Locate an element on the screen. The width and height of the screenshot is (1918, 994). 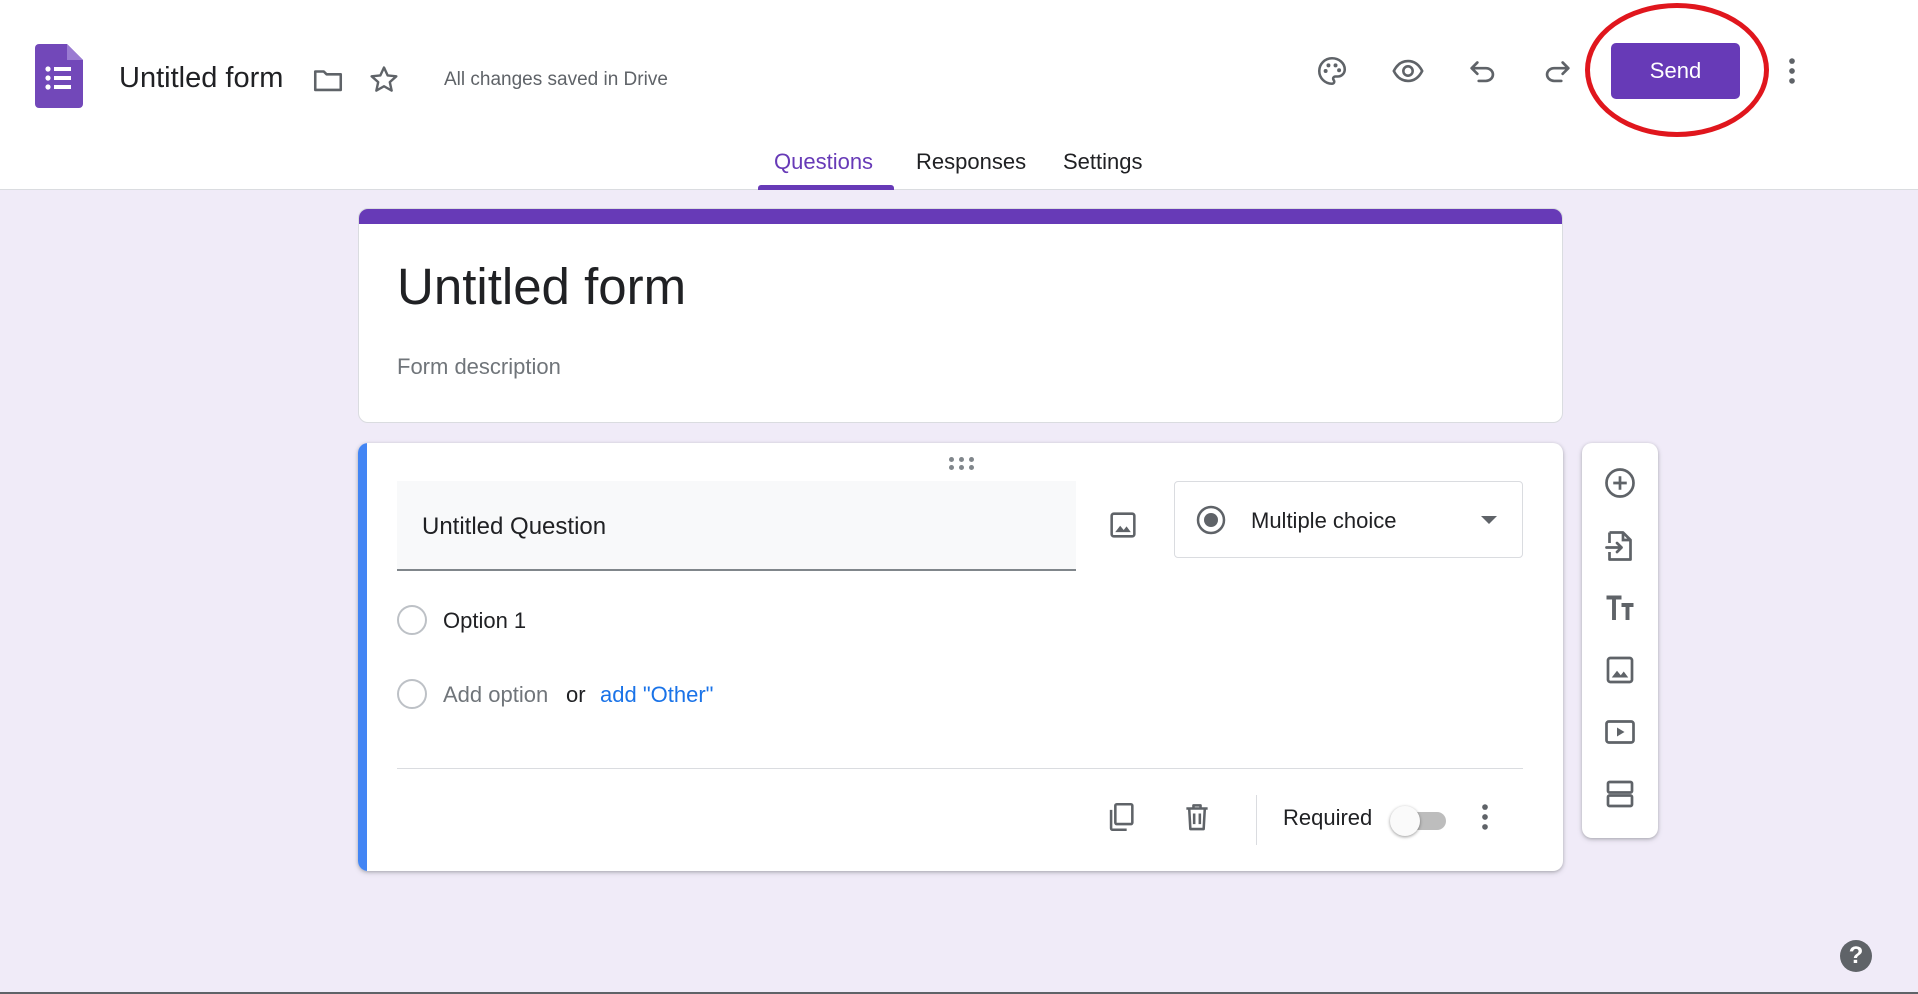
send-button: Send is located at coordinates (1675, 71).